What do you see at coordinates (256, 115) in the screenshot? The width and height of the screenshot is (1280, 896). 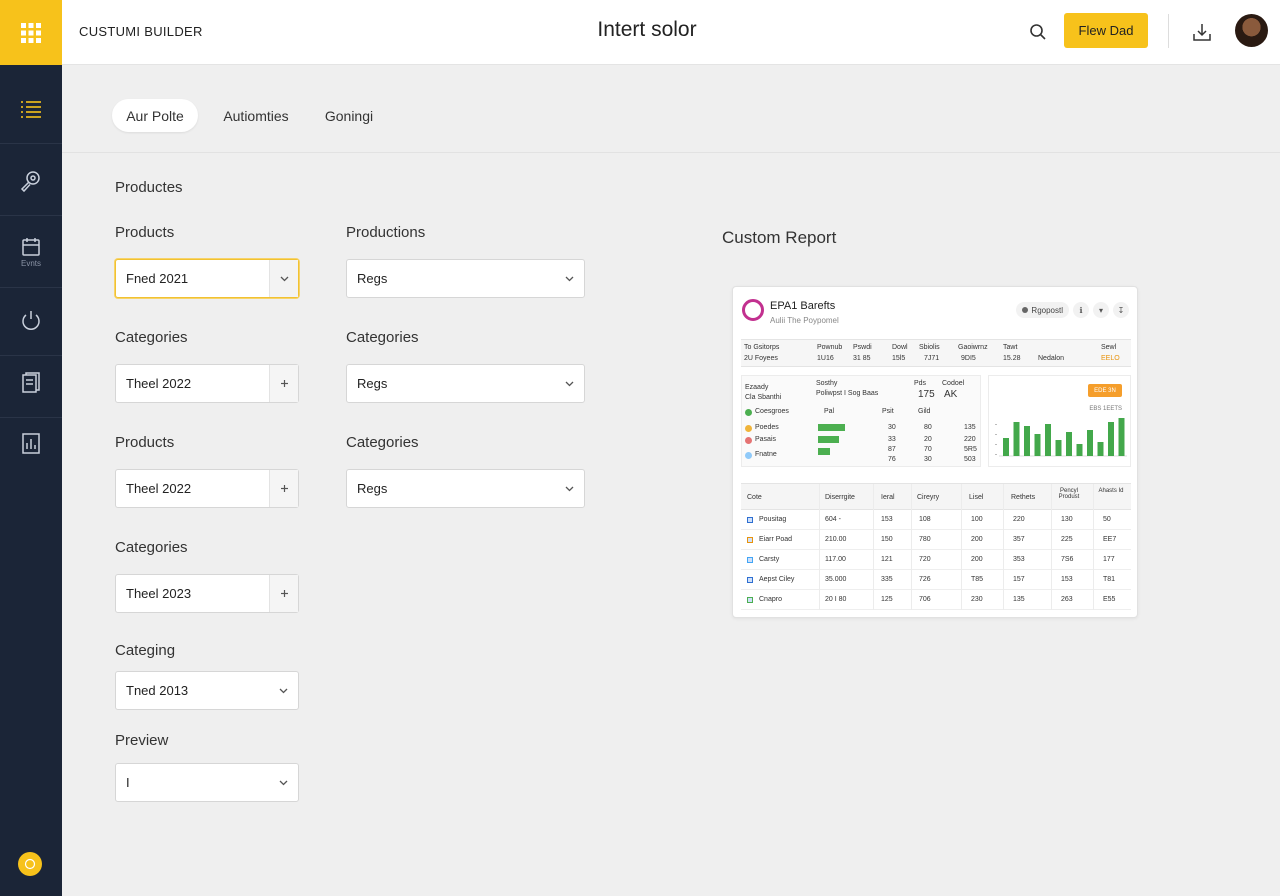 I see `tab-autiomties: Autiomties` at bounding box center [256, 115].